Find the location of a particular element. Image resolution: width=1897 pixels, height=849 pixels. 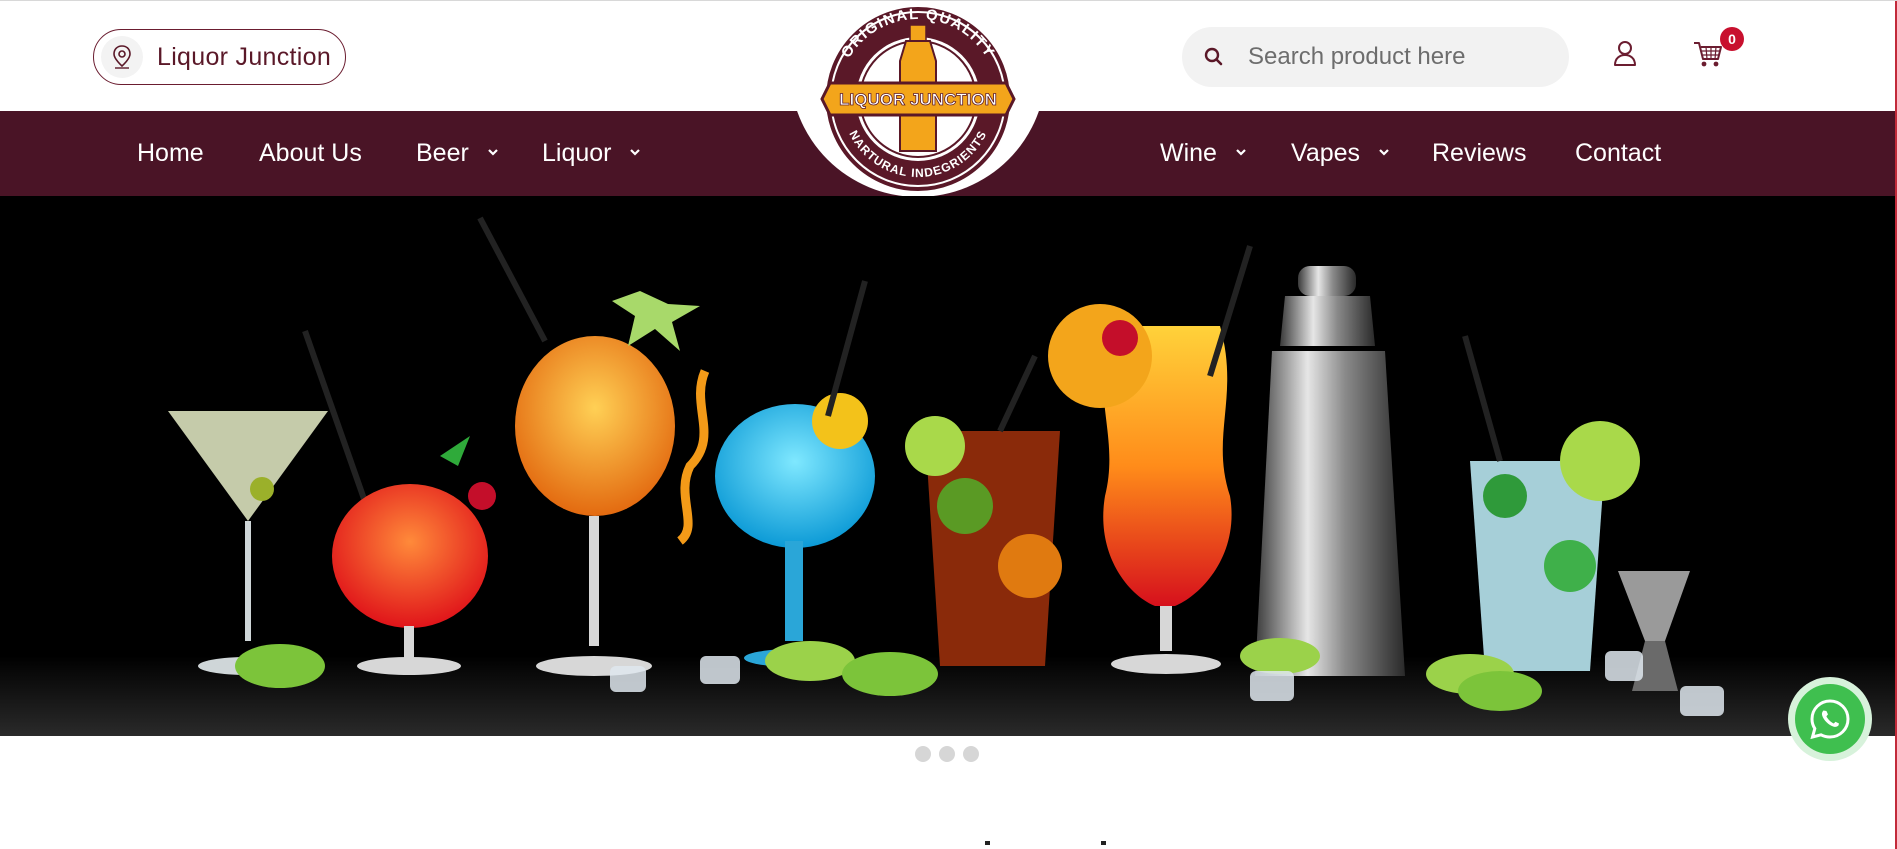

nav-beer-label: Beer is located at coordinates (442, 153).